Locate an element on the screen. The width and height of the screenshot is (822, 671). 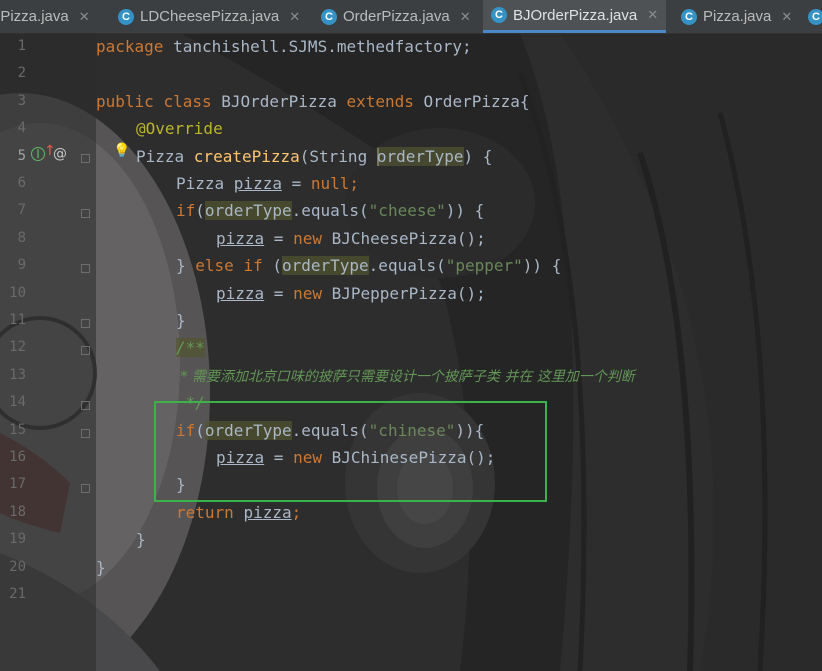
code-line-11: } is located at coordinates (181, 320).